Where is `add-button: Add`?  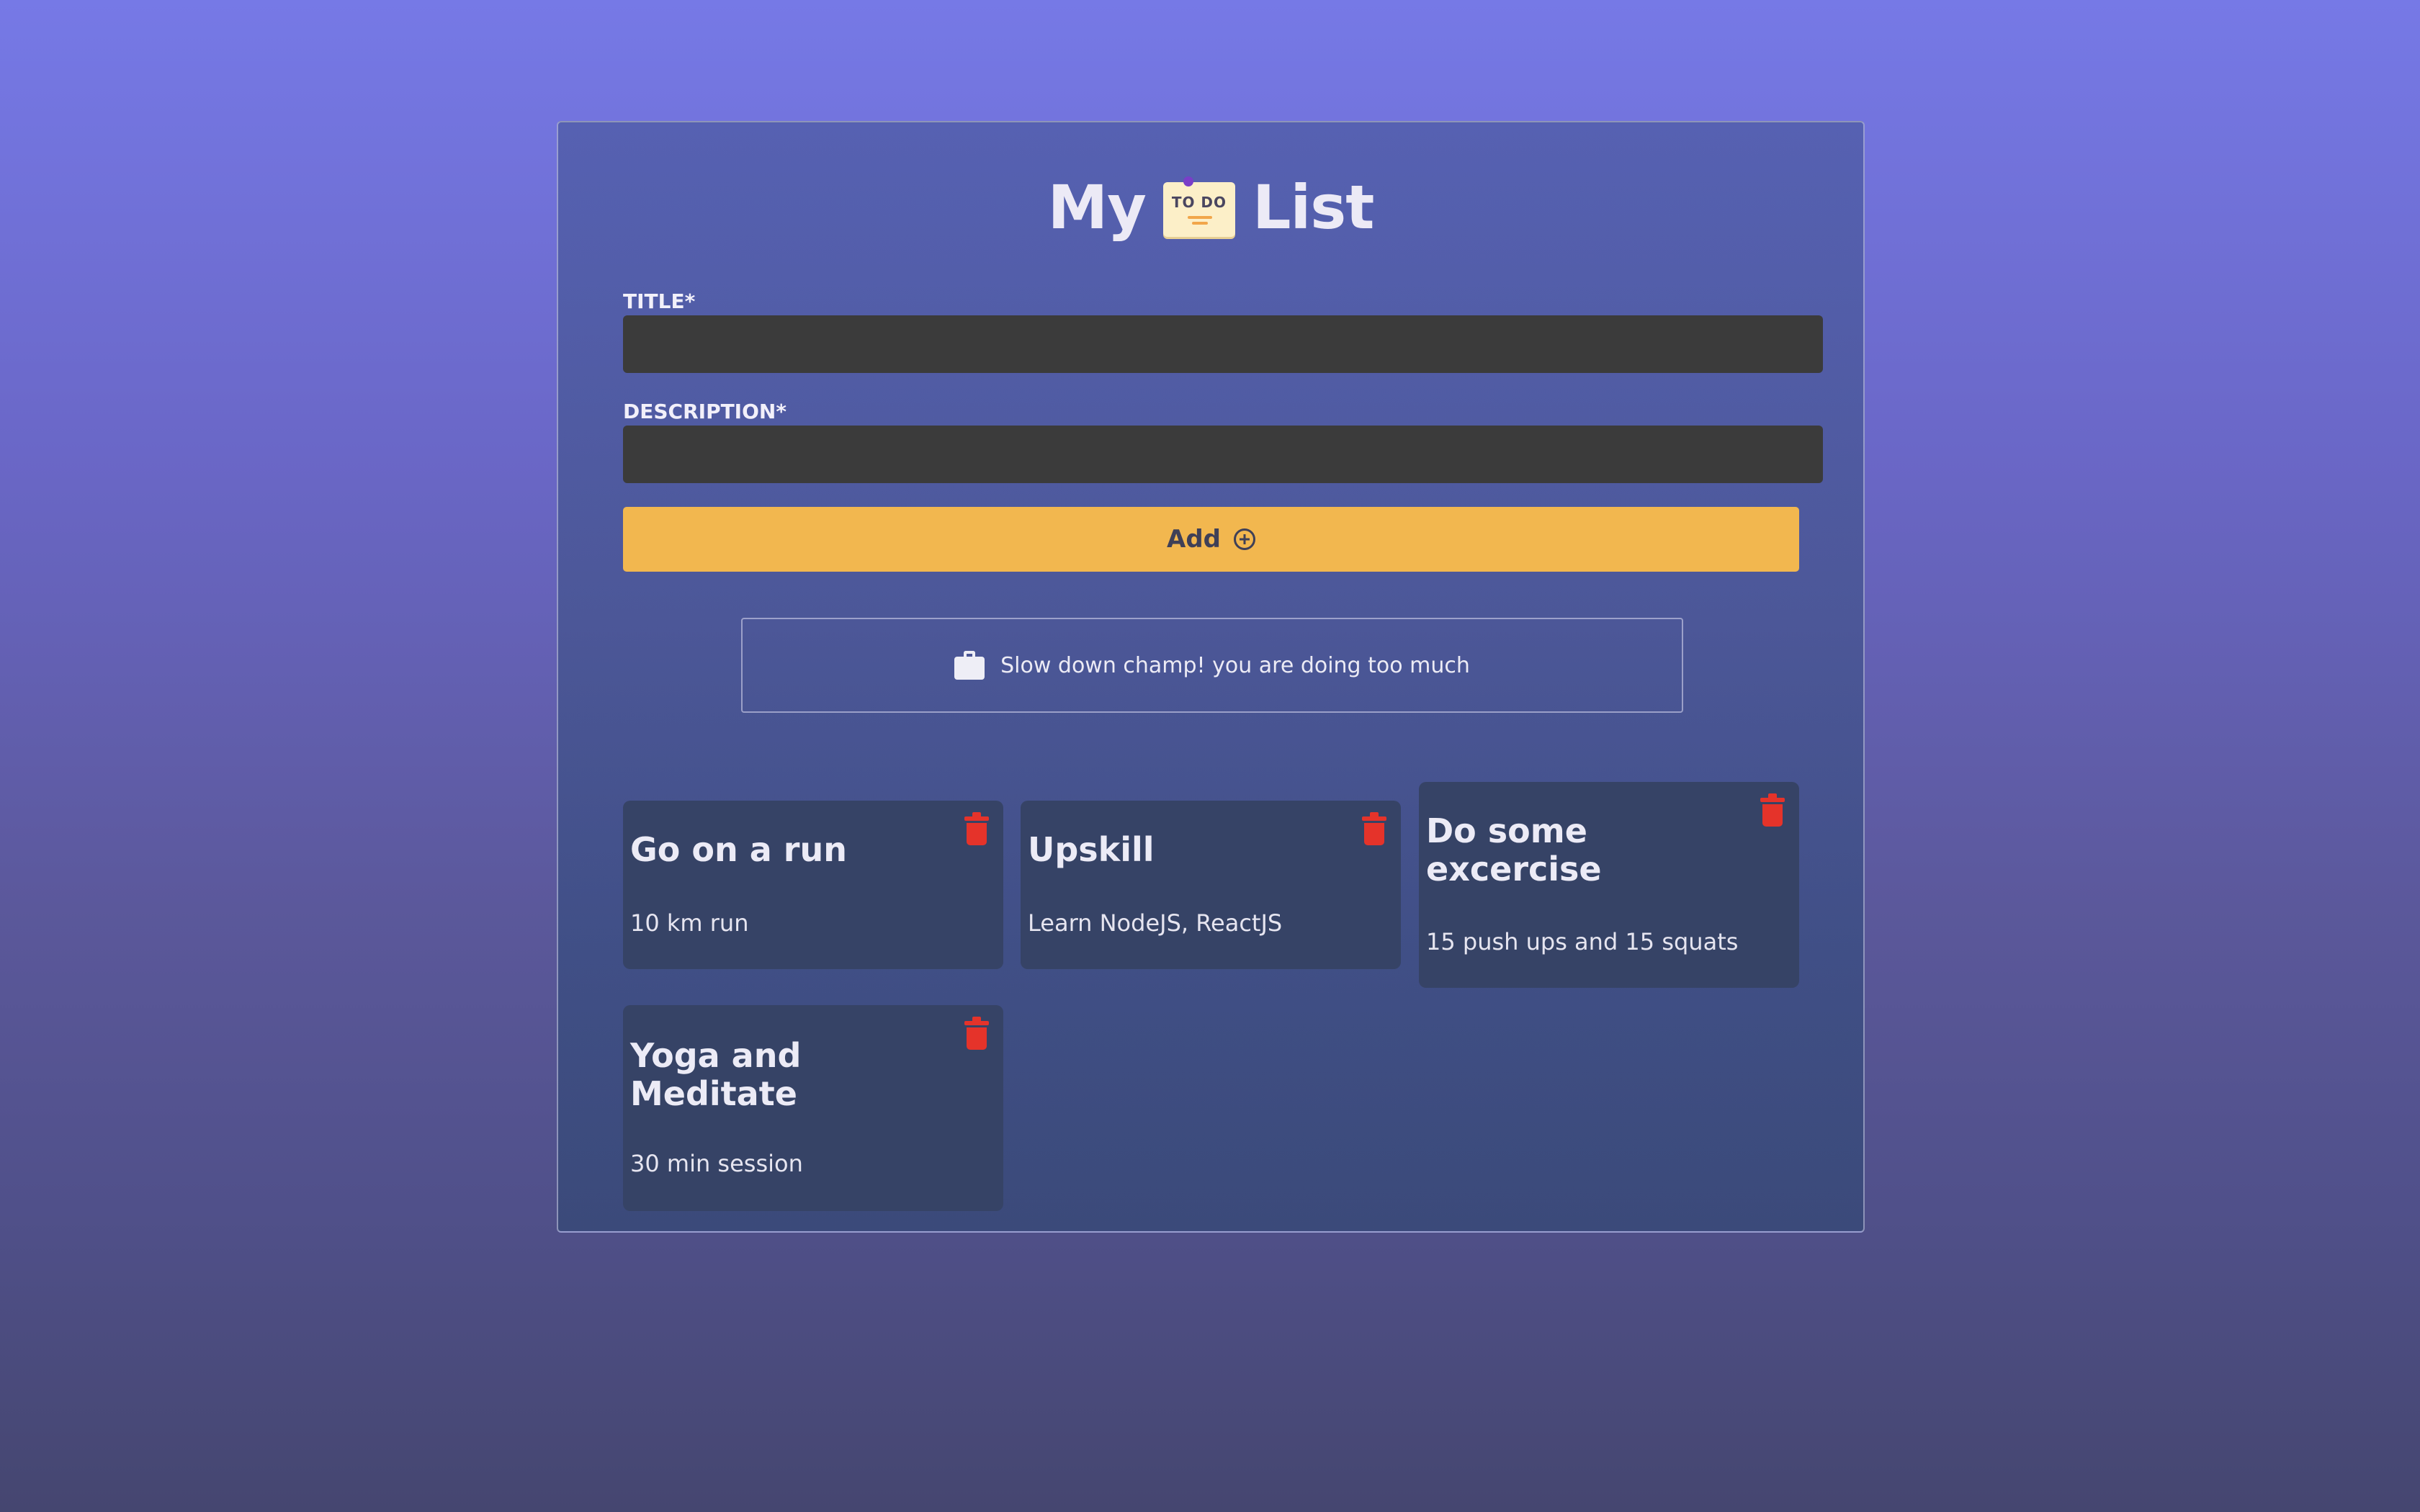
add-button: Add is located at coordinates (1211, 539).